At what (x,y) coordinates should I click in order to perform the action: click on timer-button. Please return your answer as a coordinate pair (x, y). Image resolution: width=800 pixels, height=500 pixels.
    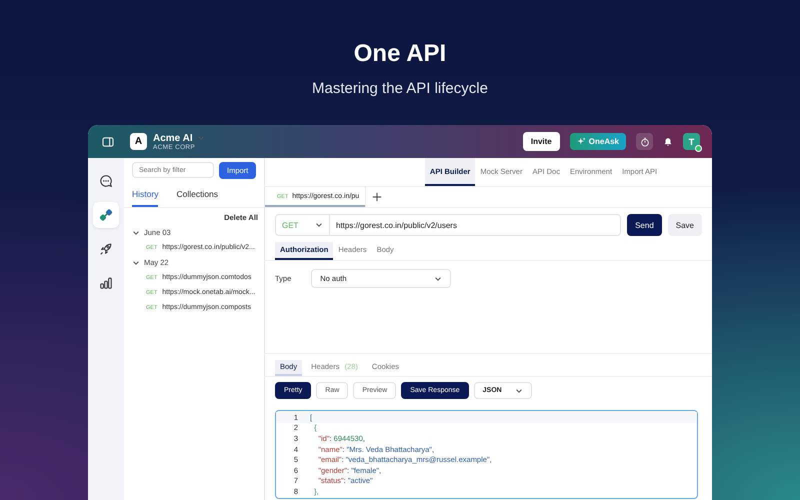
    Looking at the image, I should click on (644, 141).